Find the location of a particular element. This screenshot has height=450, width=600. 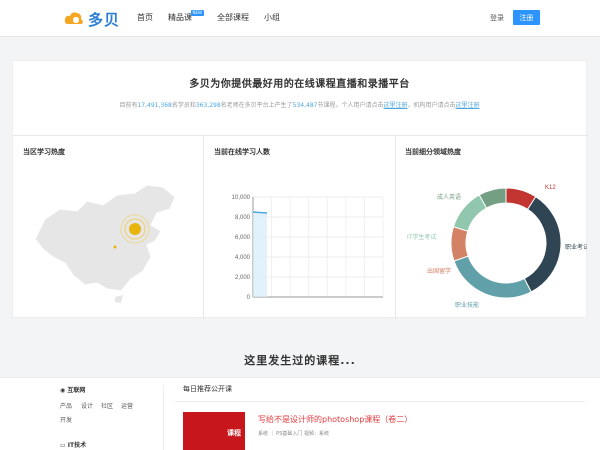

new-badge: NEW is located at coordinates (197, 13).